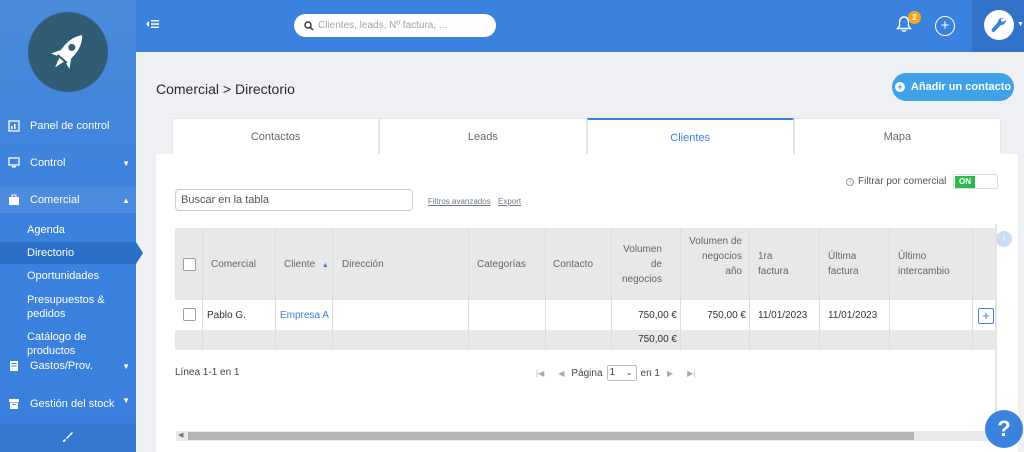 Image resolution: width=1024 pixels, height=452 pixels. Describe the element at coordinates (325, 265) in the screenshot. I see `sort-asc-icon: ▲` at that location.